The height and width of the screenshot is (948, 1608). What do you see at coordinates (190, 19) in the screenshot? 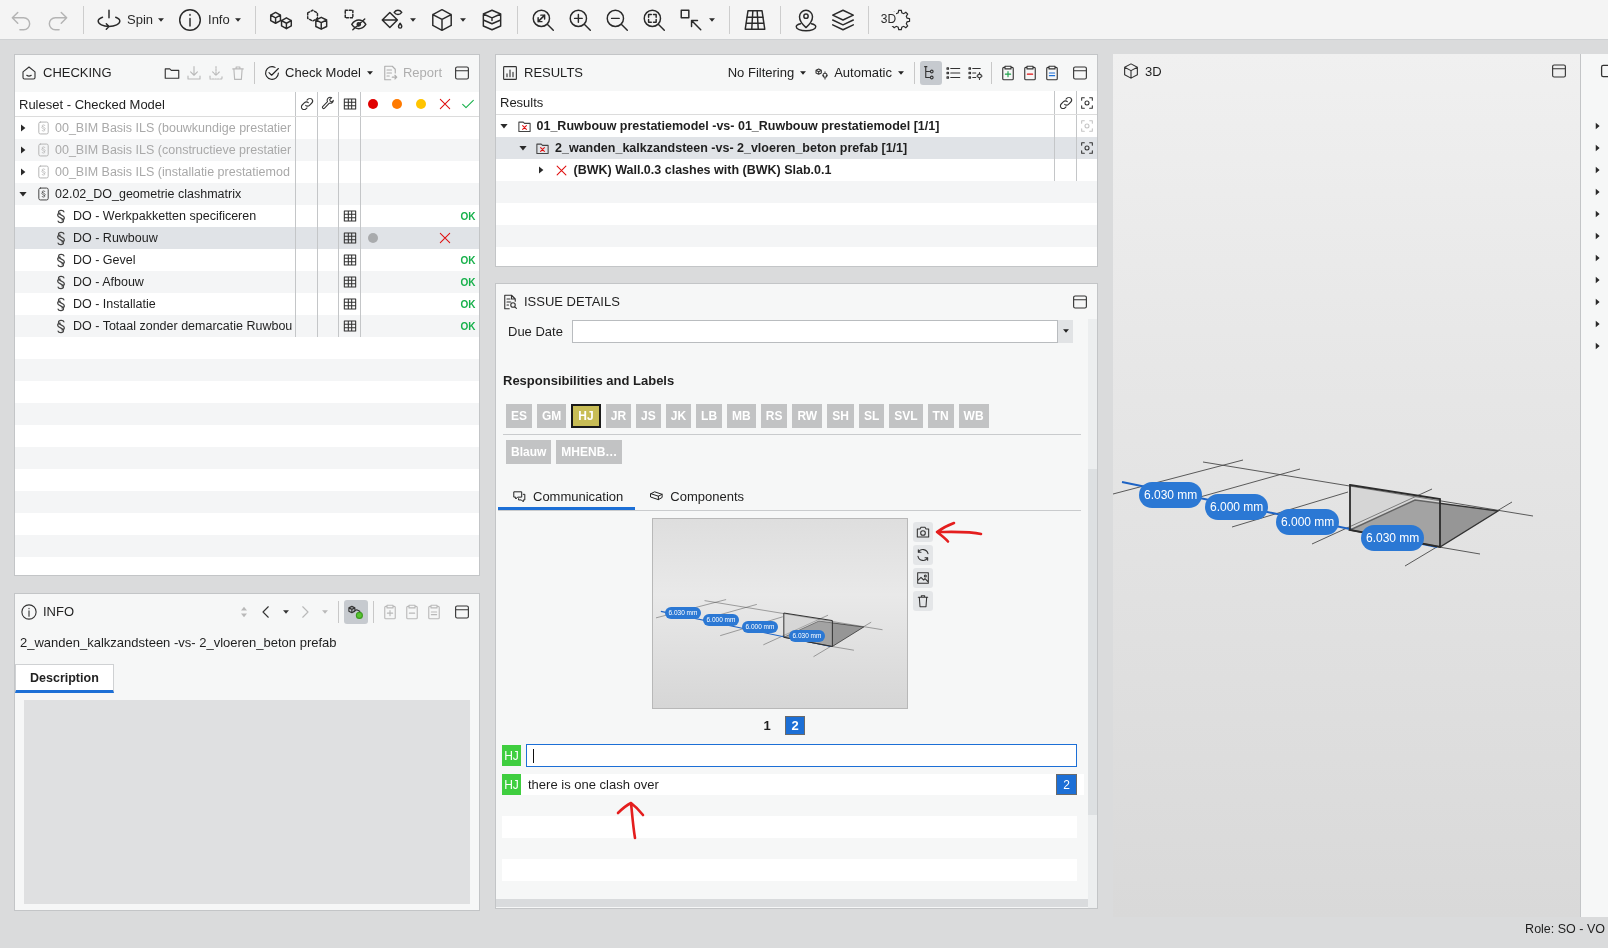
I see `info-icon` at bounding box center [190, 19].